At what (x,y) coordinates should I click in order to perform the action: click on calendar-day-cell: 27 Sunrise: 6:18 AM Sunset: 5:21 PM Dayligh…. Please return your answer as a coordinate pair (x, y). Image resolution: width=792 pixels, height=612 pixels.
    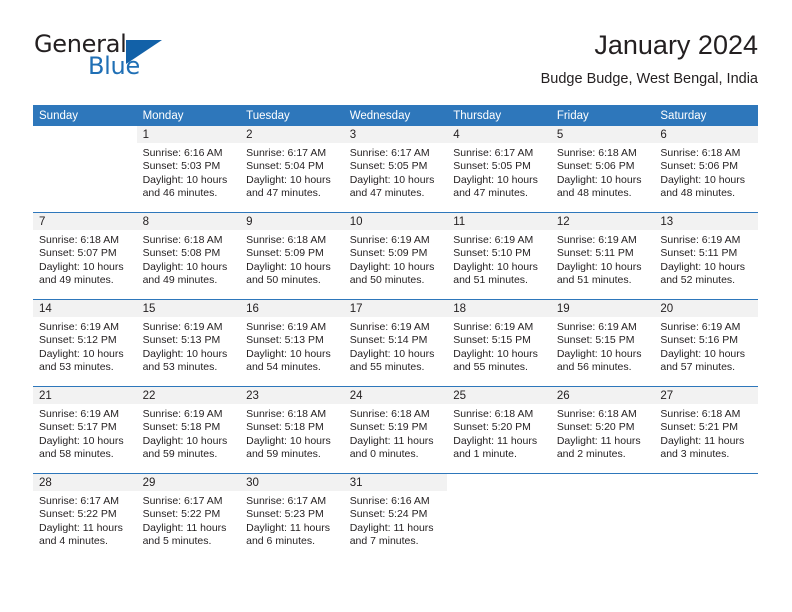
    Looking at the image, I should click on (706, 430).